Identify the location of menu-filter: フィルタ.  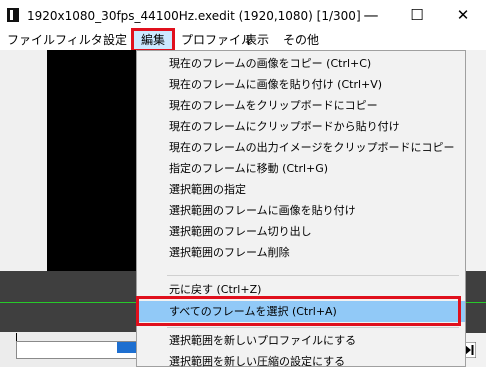
(79, 40).